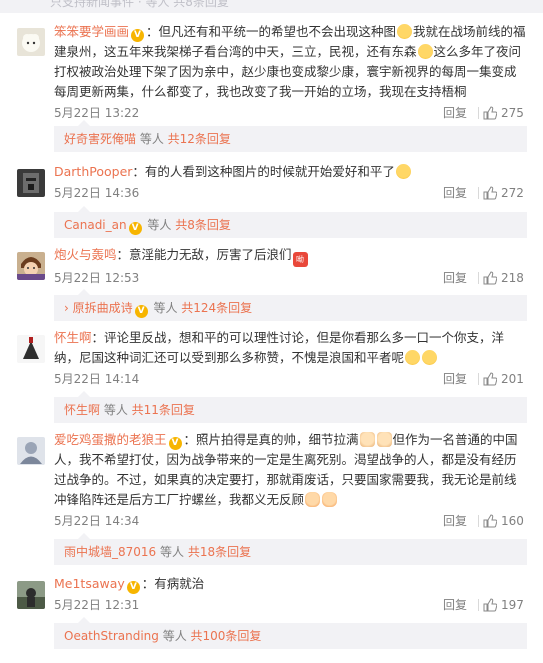  I want to click on reply-count-link: 共124条回复, so click(216, 308).